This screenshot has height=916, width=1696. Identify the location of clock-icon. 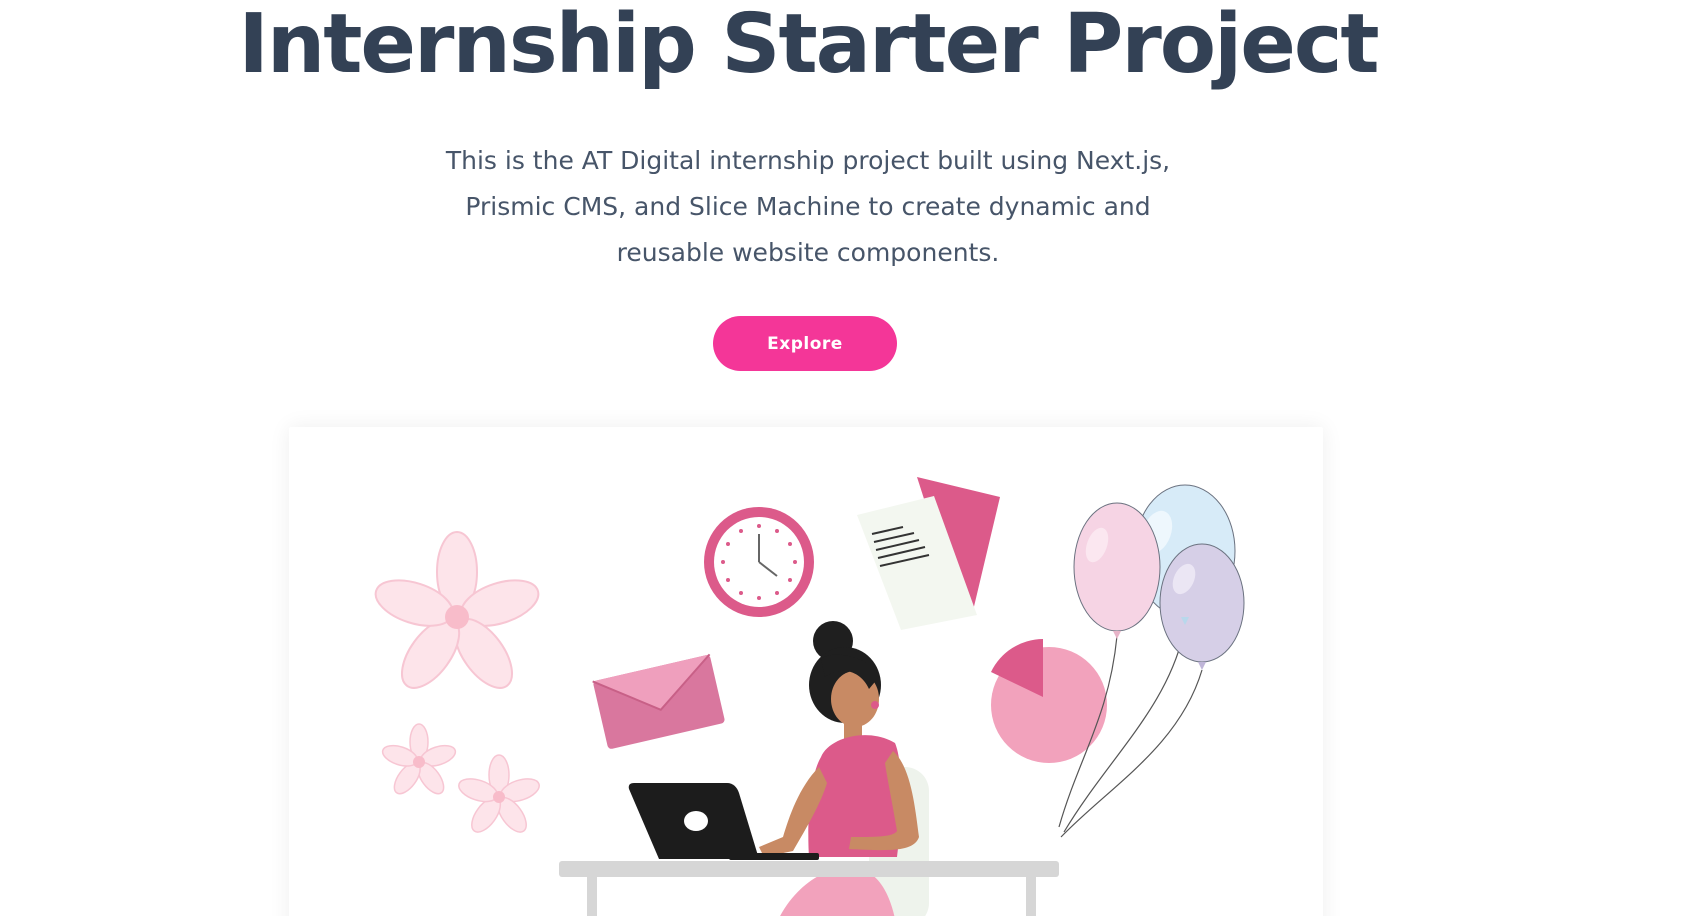
(759, 562).